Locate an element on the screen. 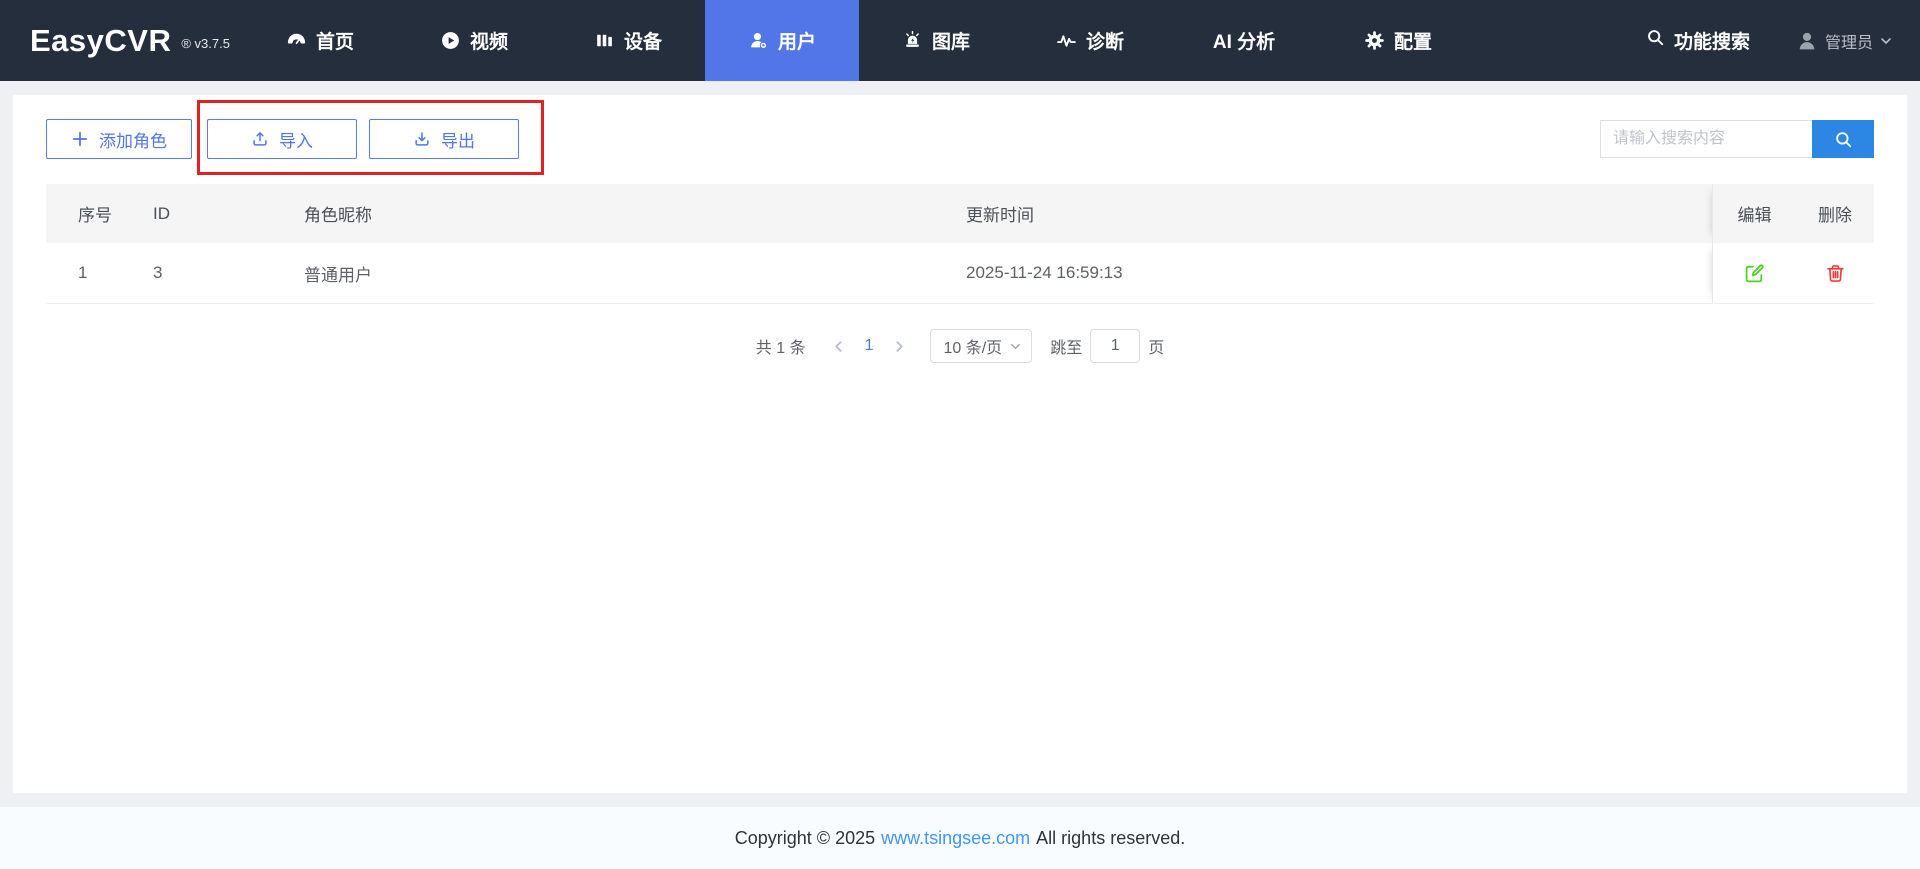 This screenshot has width=1920, height=869. chevron-right-icon is located at coordinates (900, 346).